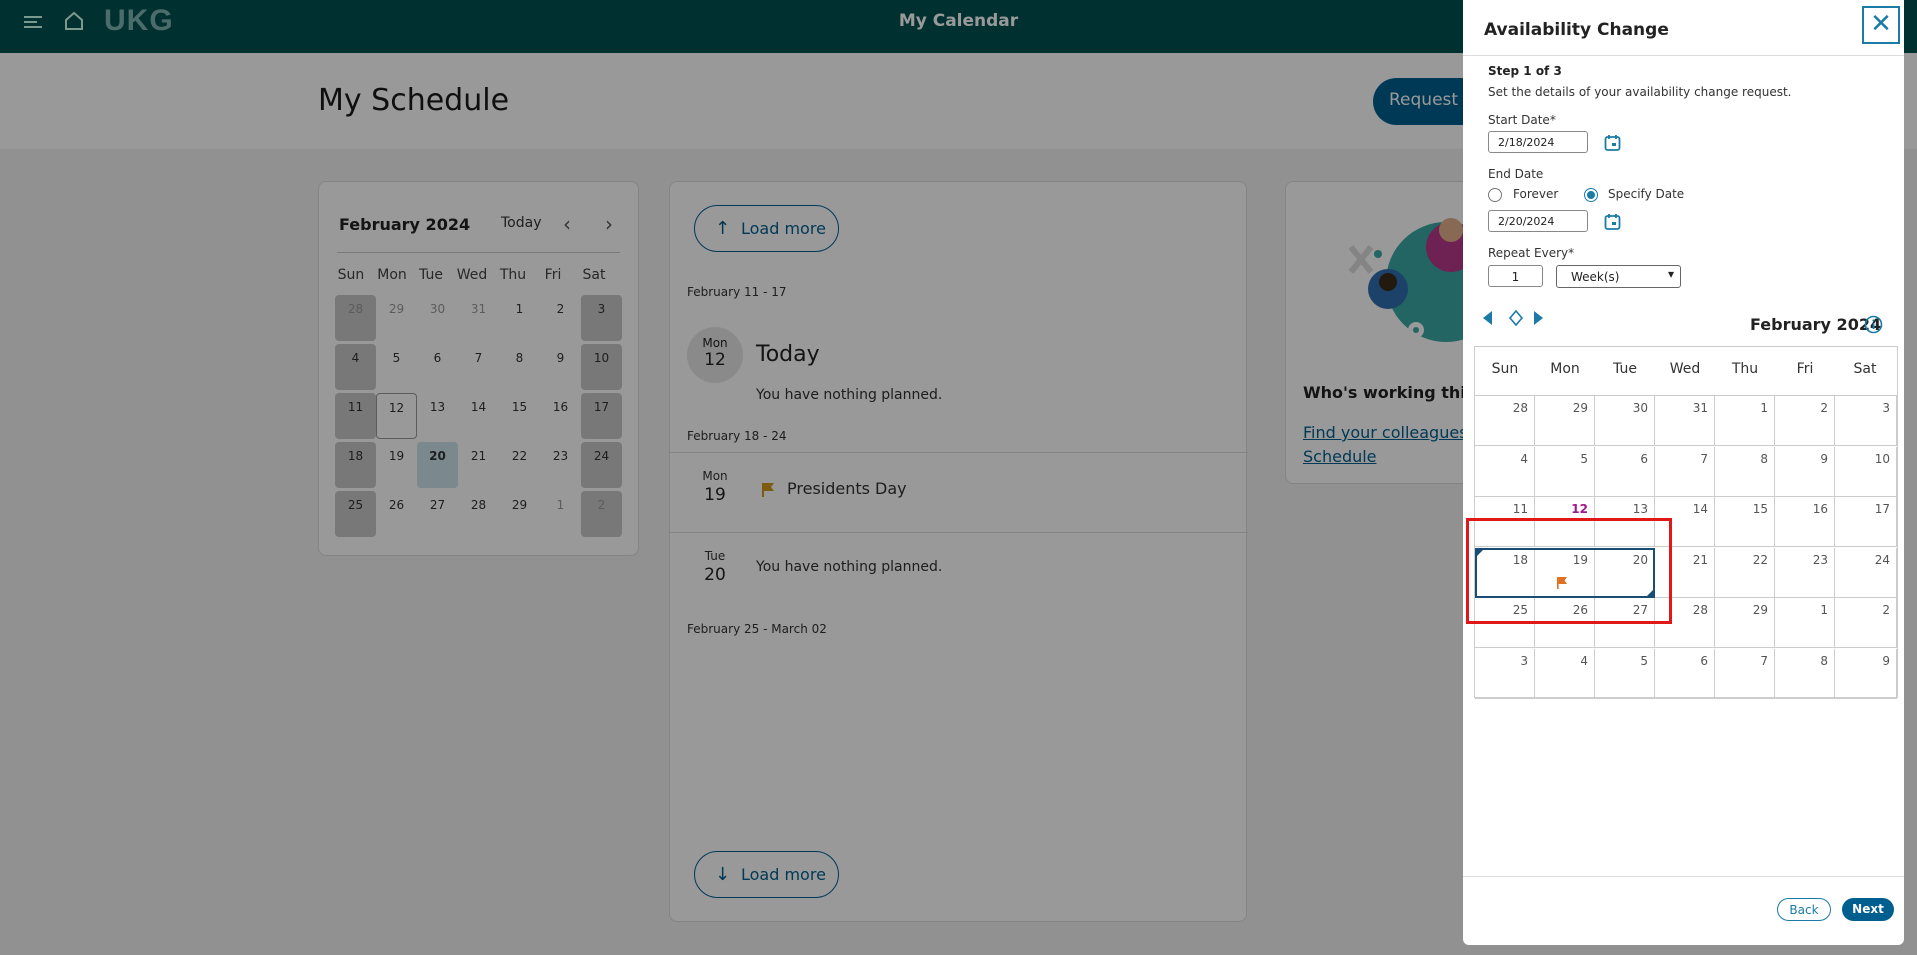 This screenshot has height=955, width=1917. What do you see at coordinates (1646, 194) in the screenshot?
I see `specify-date-label: Specify Date` at bounding box center [1646, 194].